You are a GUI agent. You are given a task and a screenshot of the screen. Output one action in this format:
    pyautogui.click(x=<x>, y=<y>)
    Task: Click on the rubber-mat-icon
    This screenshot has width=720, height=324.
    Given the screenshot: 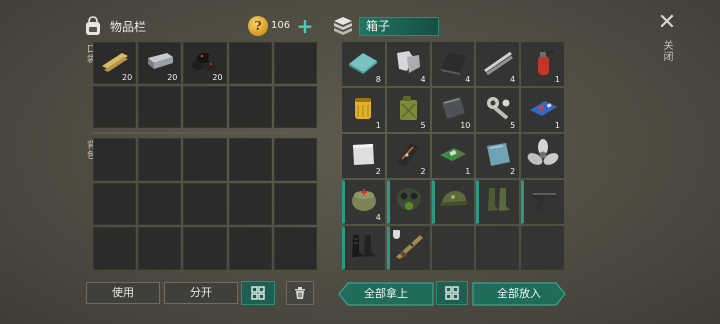 What is the action you would take?
    pyautogui.click(x=453, y=64)
    